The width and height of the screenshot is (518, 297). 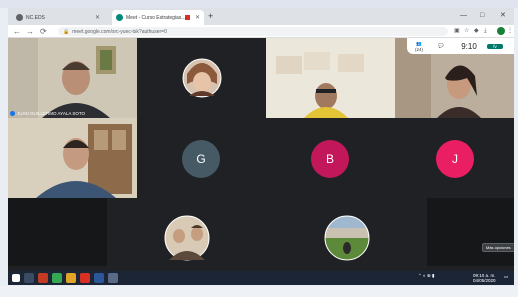 What do you see at coordinates (43, 31) in the screenshot?
I see `reload-button: ⟳` at bounding box center [43, 31].